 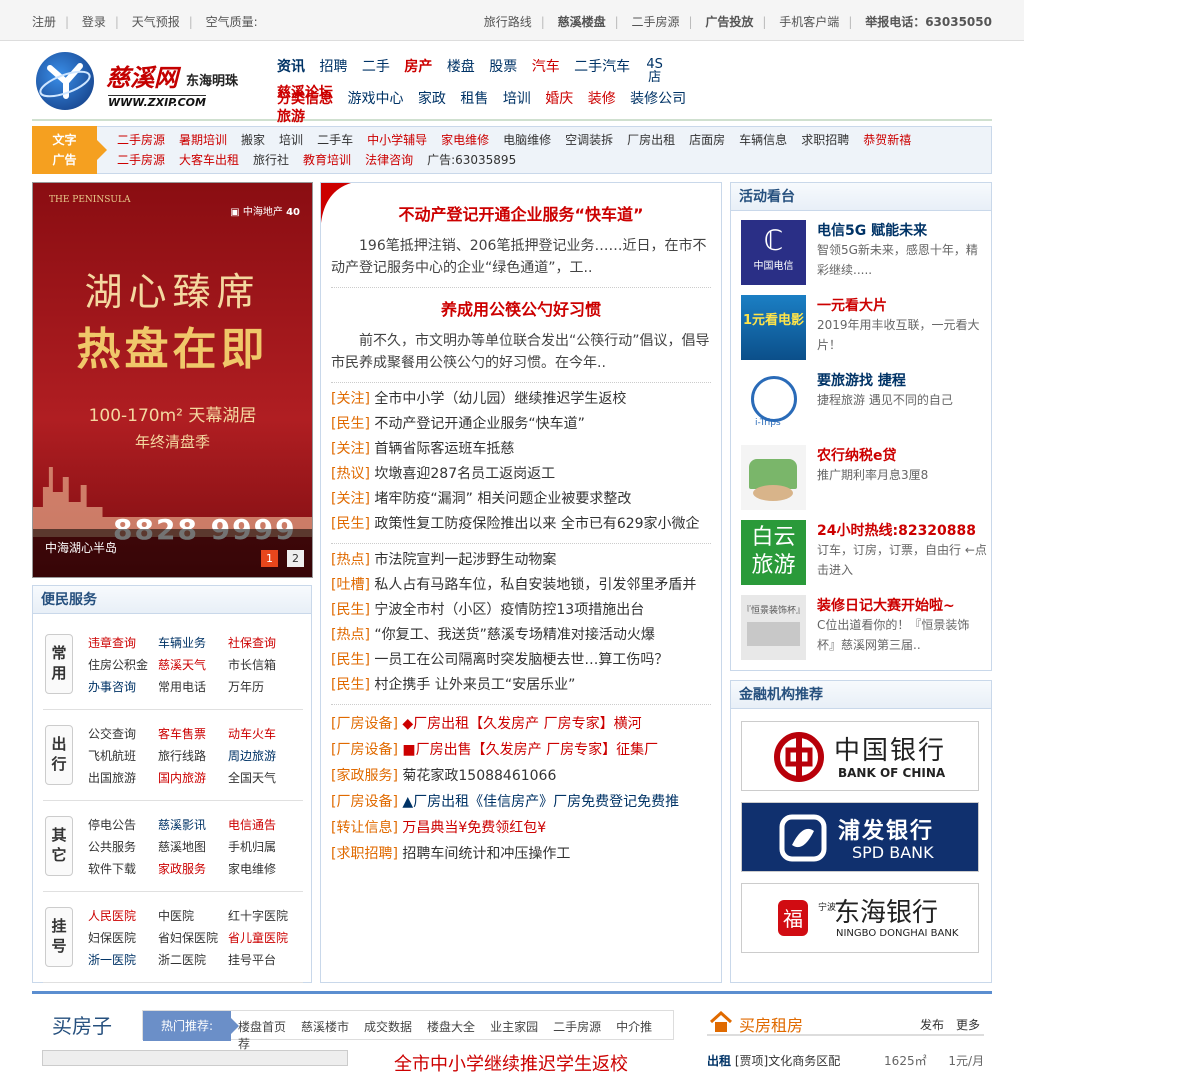 I want to click on service-link: 慈溪天气, so click(x=193, y=665).